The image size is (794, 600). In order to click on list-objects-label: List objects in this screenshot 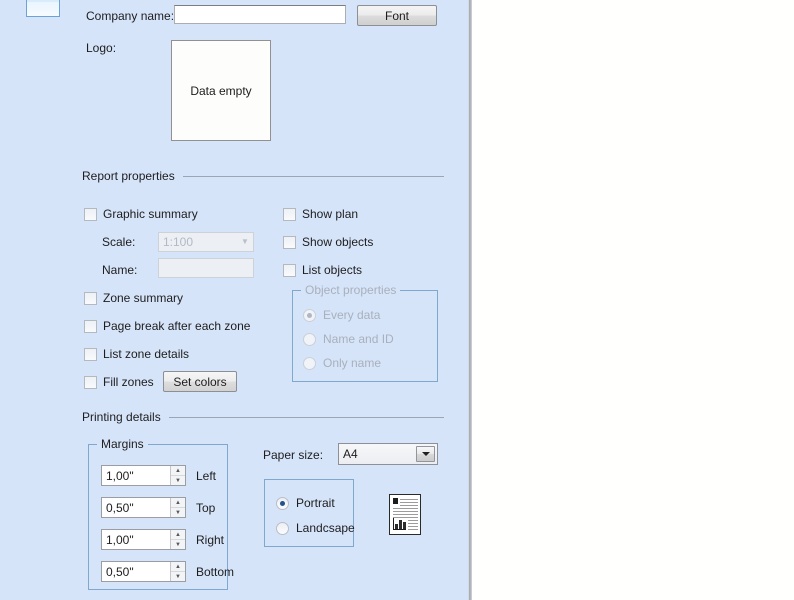, I will do `click(332, 270)`.